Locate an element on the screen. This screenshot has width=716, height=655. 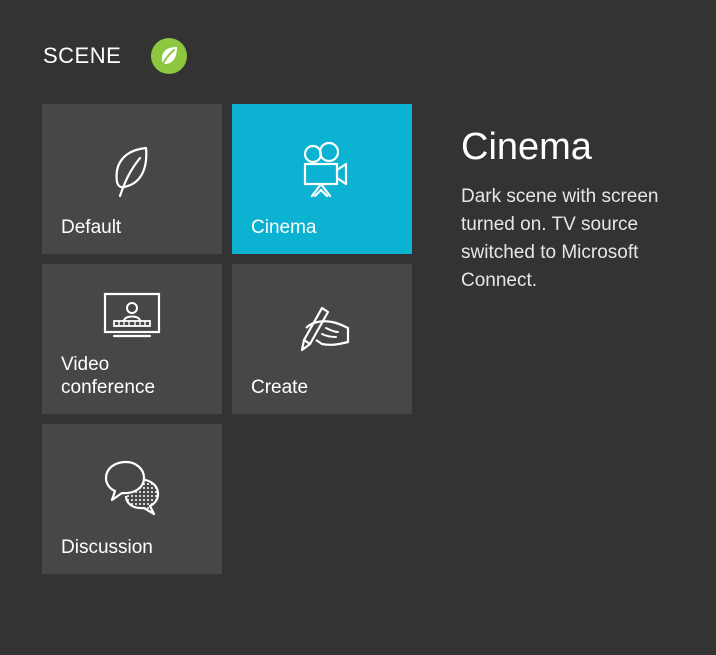
movie-camera-icon is located at coordinates (325, 169).